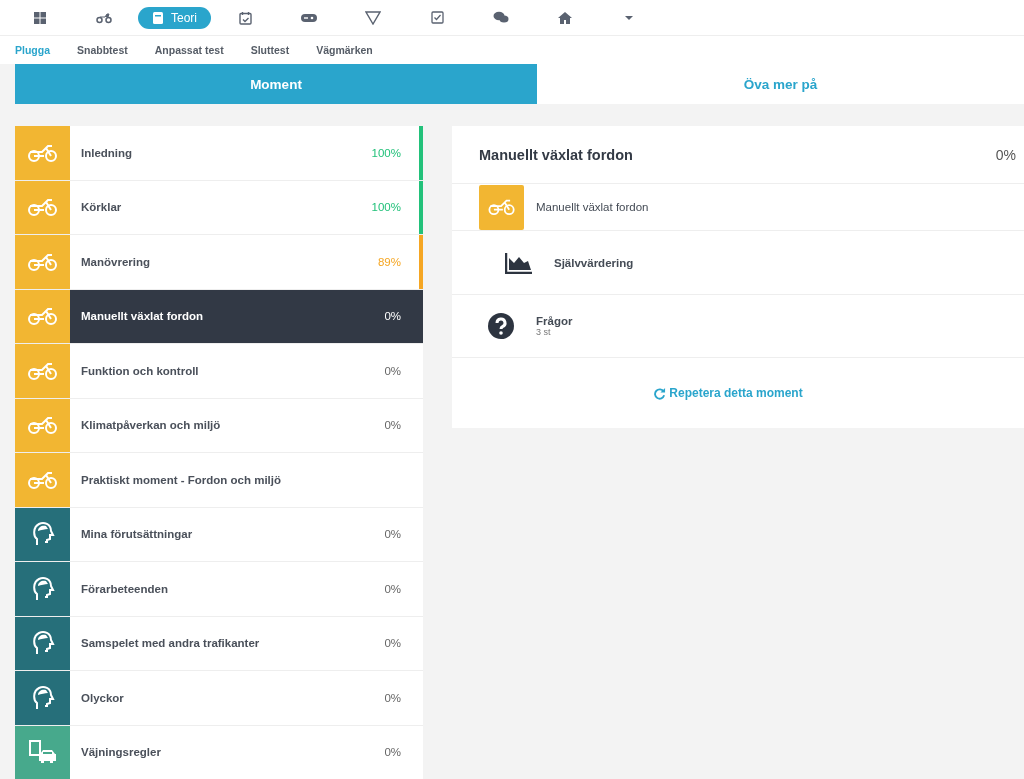  Describe the element at coordinates (738, 326) in the screenshot. I see `detail-item: Frågor 3 st` at that location.